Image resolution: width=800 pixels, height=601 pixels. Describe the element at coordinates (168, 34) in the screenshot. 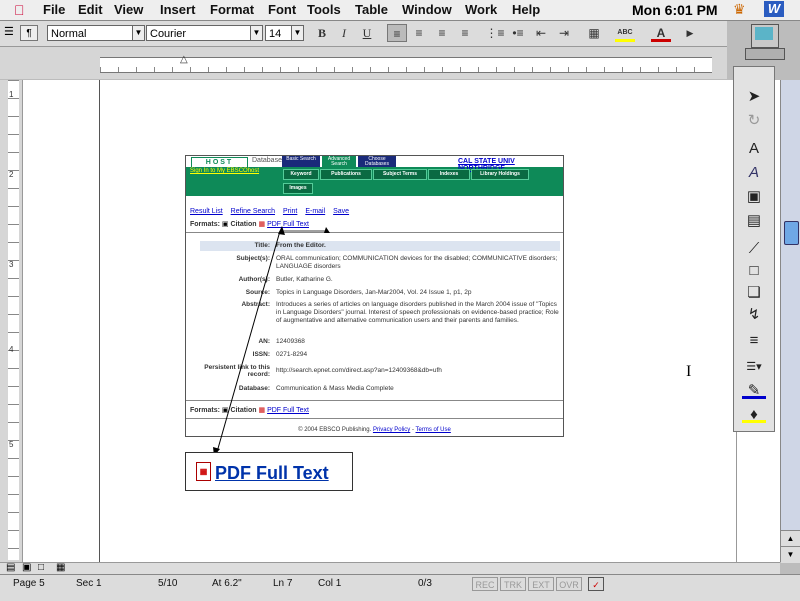

I see `font-select-value: Courier` at that location.